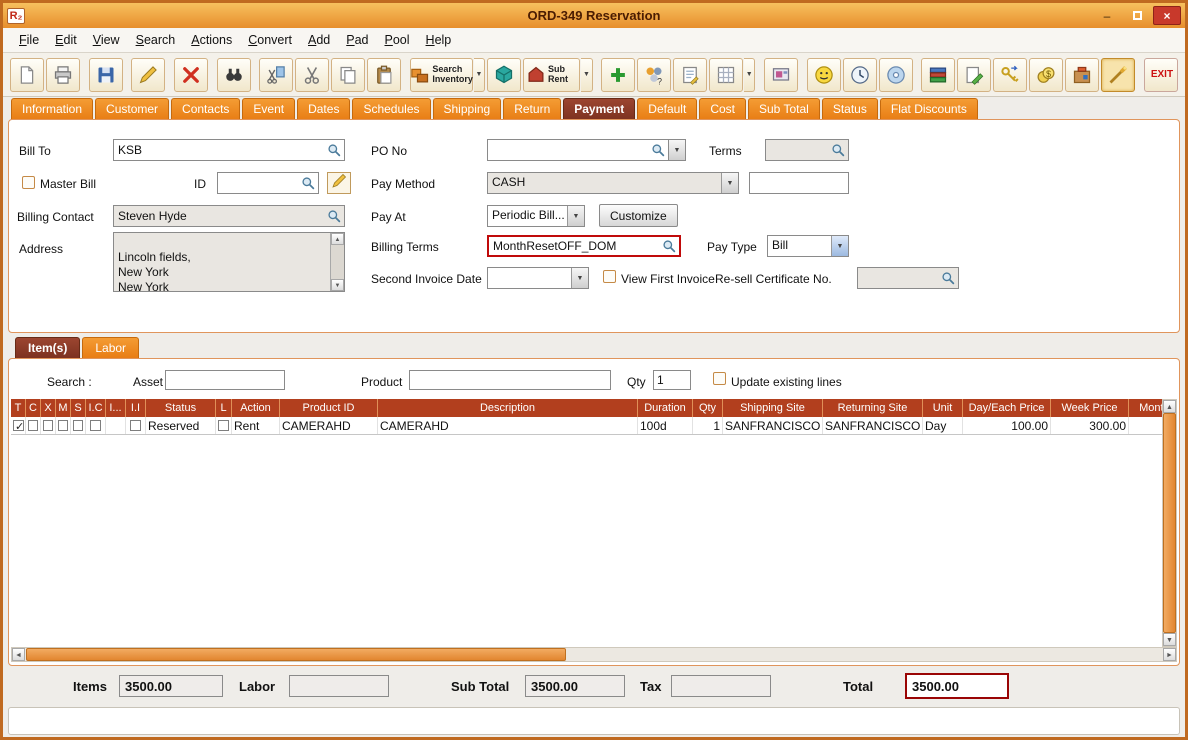 This screenshot has height=740, width=1188. I want to click on view-first-invoice-checkbox, so click(609, 276).